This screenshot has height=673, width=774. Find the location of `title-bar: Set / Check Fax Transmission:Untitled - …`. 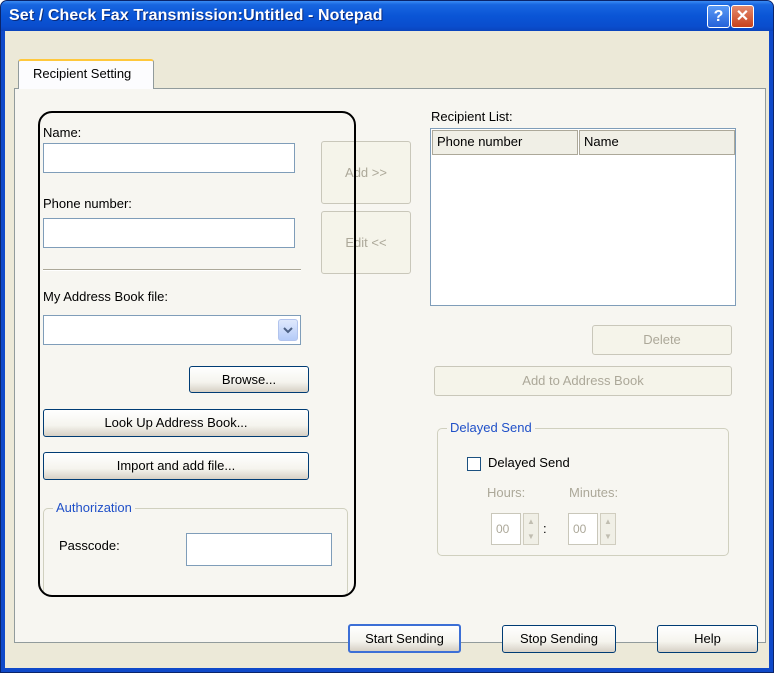

title-bar: Set / Check Fax Transmission:Untitled - … is located at coordinates (387, 16).